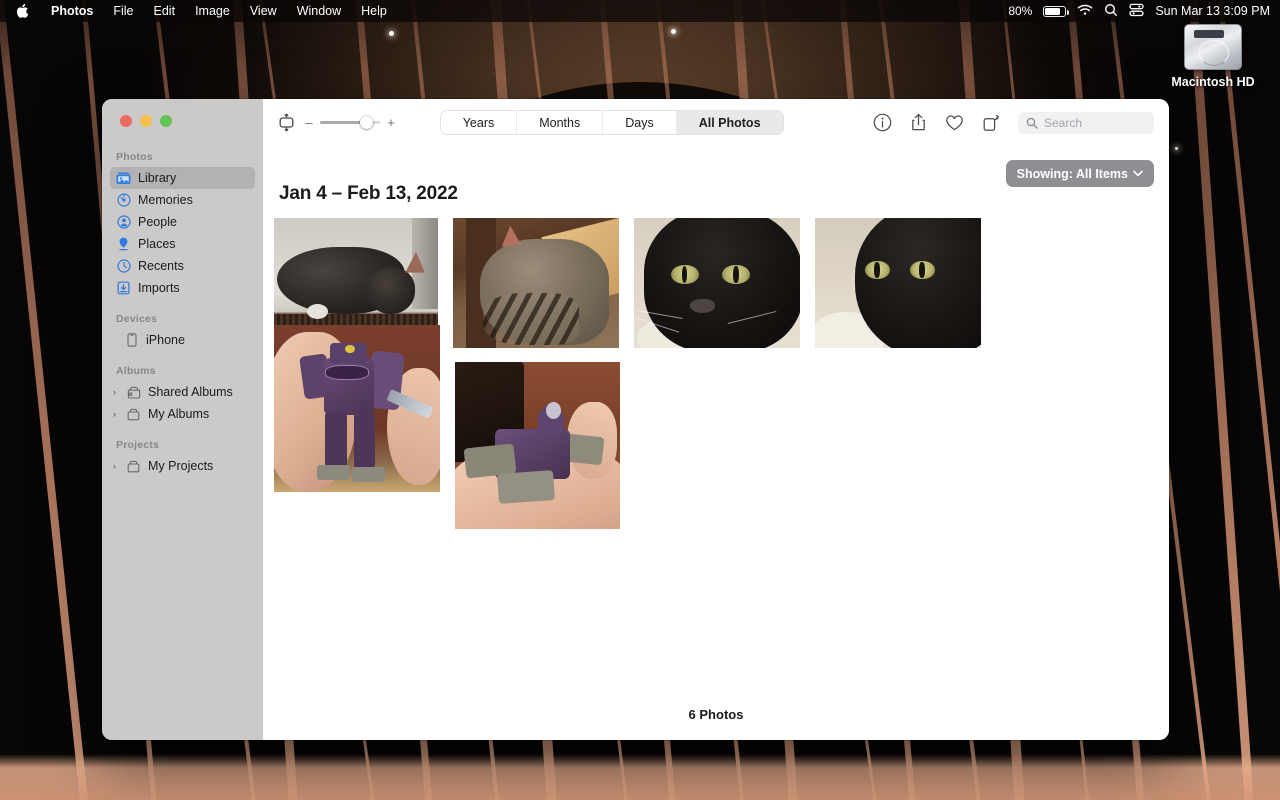  Describe the element at coordinates (479, 122) in the screenshot. I see `tab-years: Years` at that location.